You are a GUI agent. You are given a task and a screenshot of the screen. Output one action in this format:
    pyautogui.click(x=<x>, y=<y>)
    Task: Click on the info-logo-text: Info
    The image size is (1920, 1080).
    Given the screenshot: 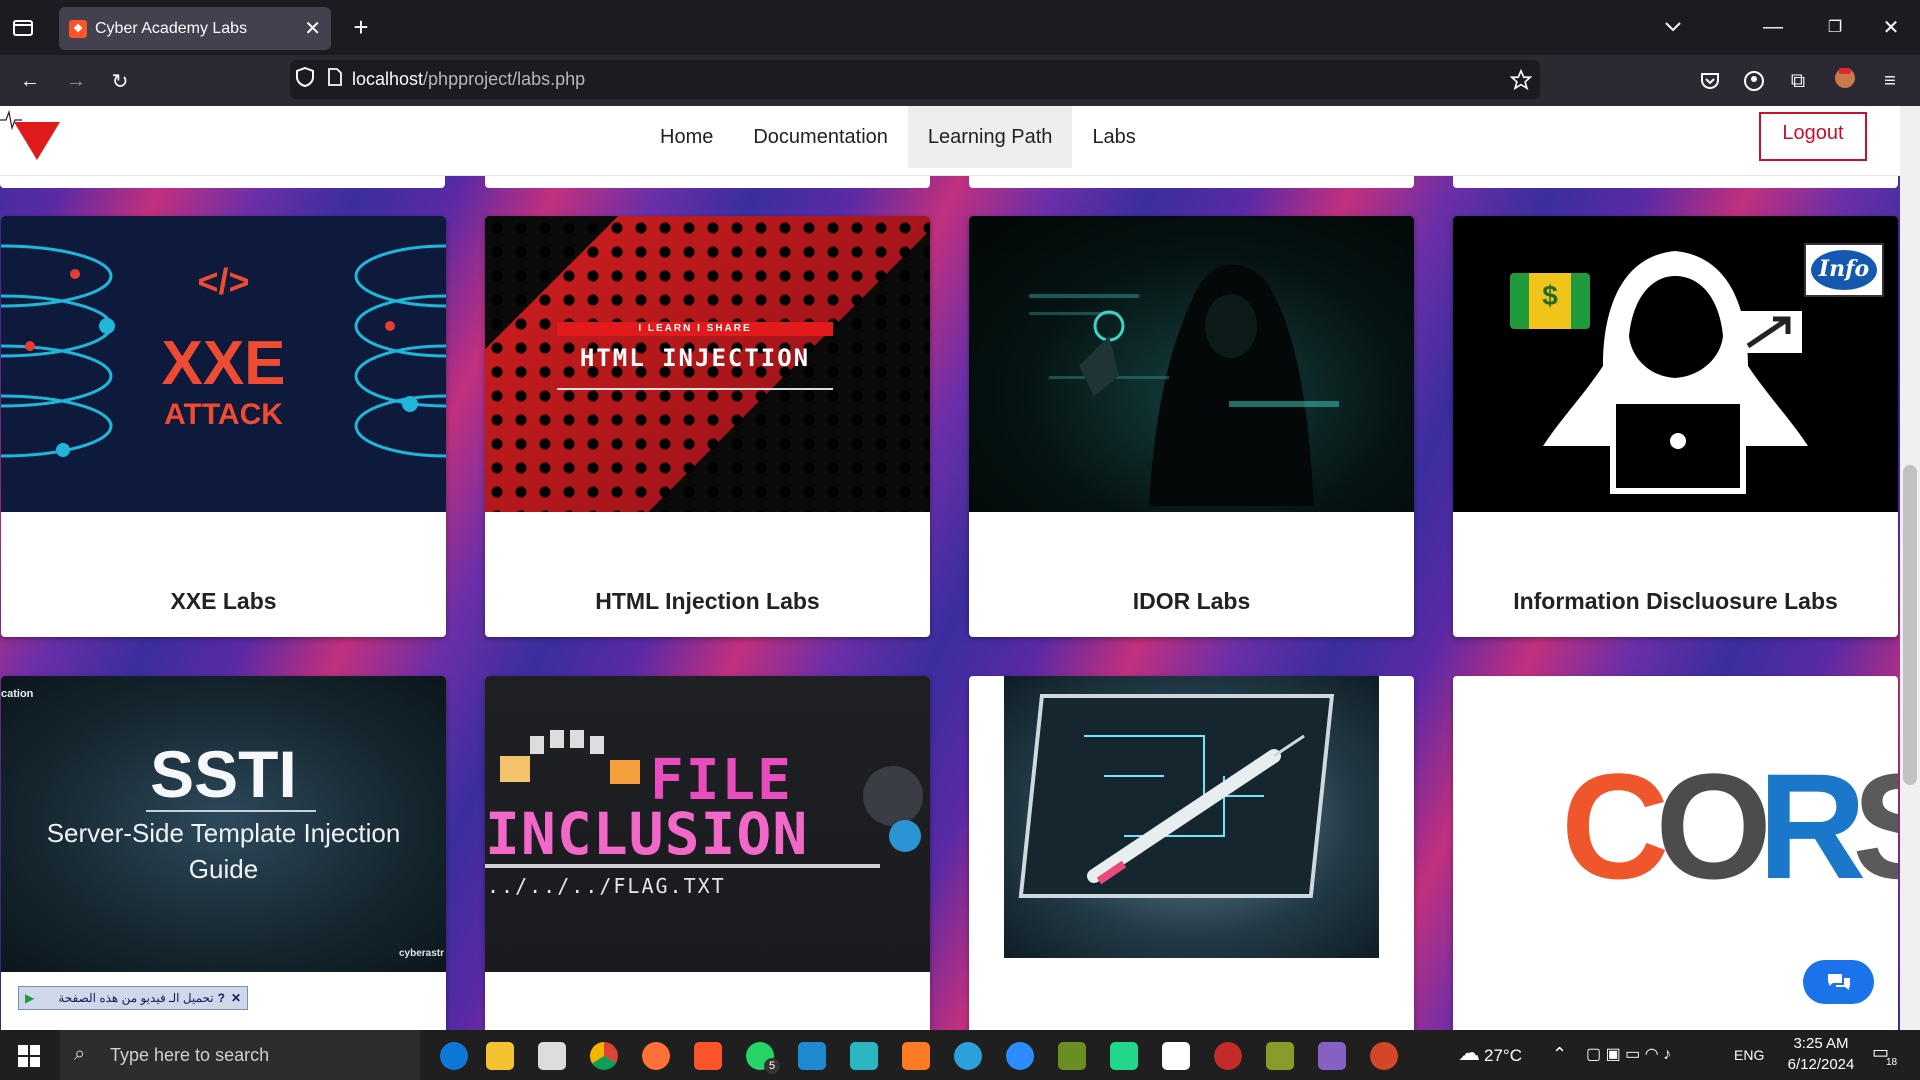 What is the action you would take?
    pyautogui.click(x=1844, y=269)
    